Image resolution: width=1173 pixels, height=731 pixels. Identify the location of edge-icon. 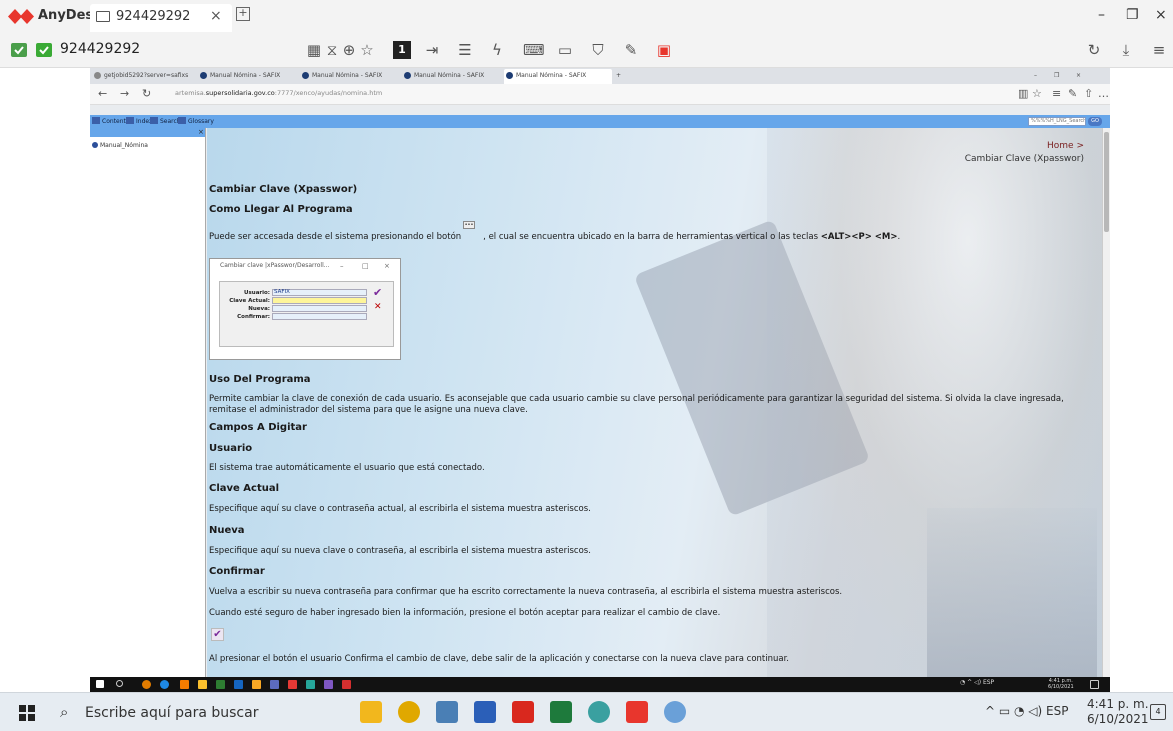
(164, 684).